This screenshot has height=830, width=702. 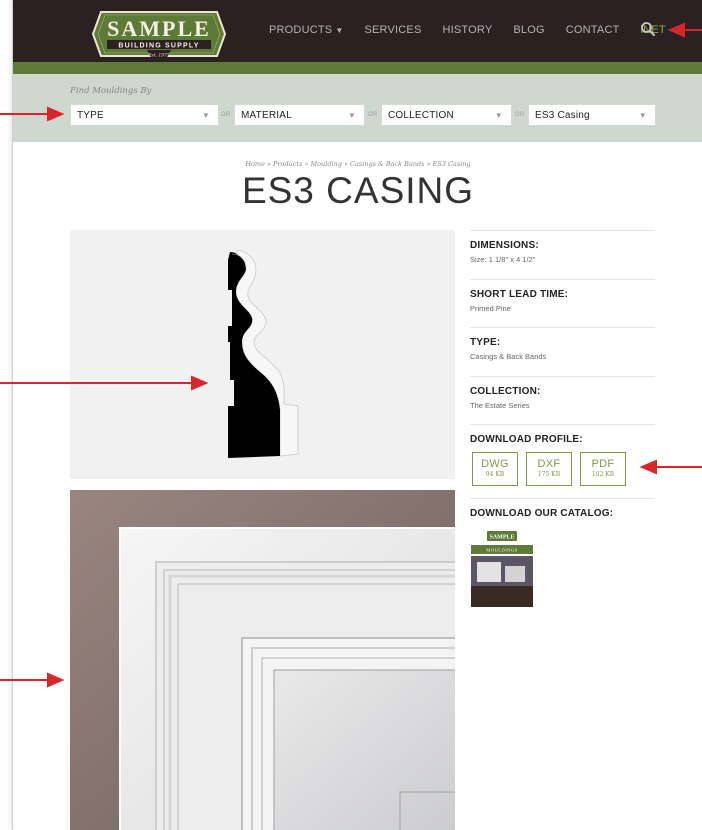 What do you see at coordinates (266, 115) in the screenshot?
I see `material-select-value: MATERIAL` at bounding box center [266, 115].